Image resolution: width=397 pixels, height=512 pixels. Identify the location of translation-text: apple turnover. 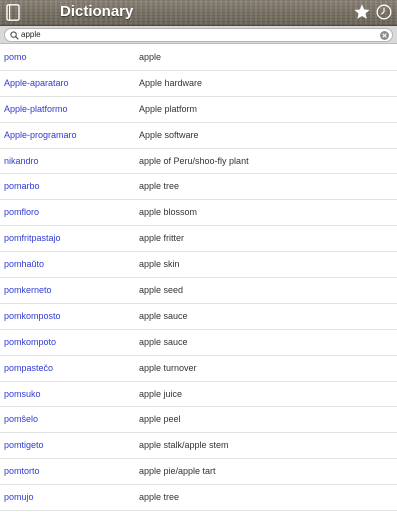
(168, 367).